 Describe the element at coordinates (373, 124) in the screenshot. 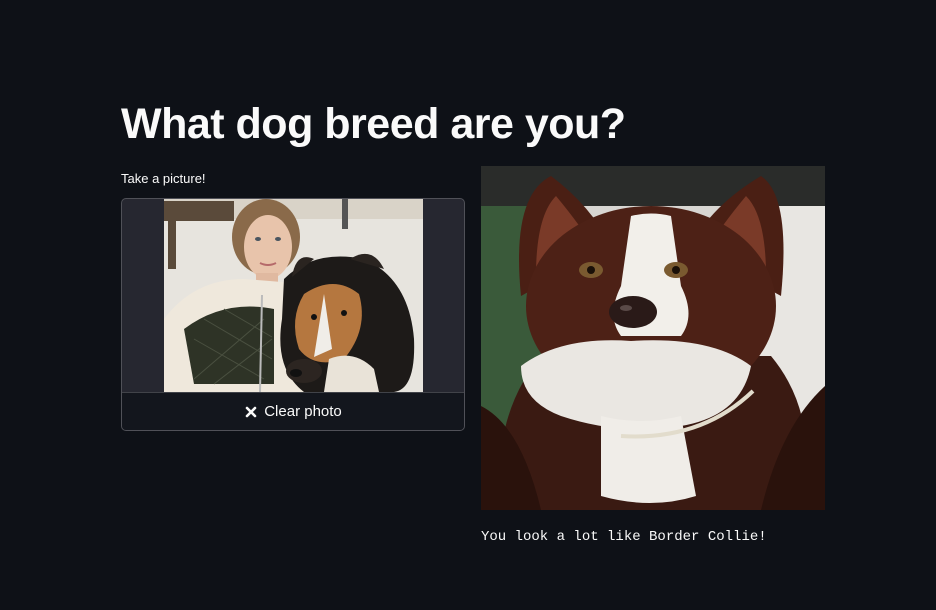

I see `page-title: What dog breed are you?` at that location.